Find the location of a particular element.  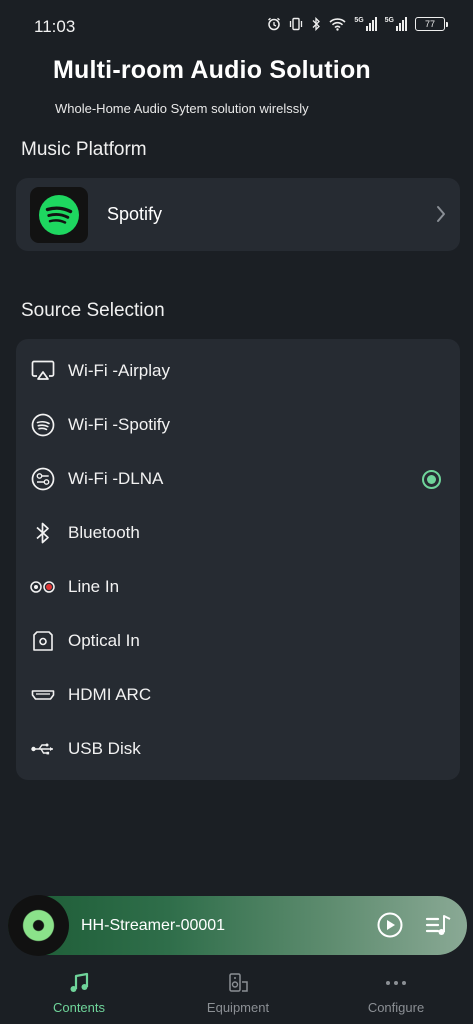

tab-label: Configure is located at coordinates (396, 1007).